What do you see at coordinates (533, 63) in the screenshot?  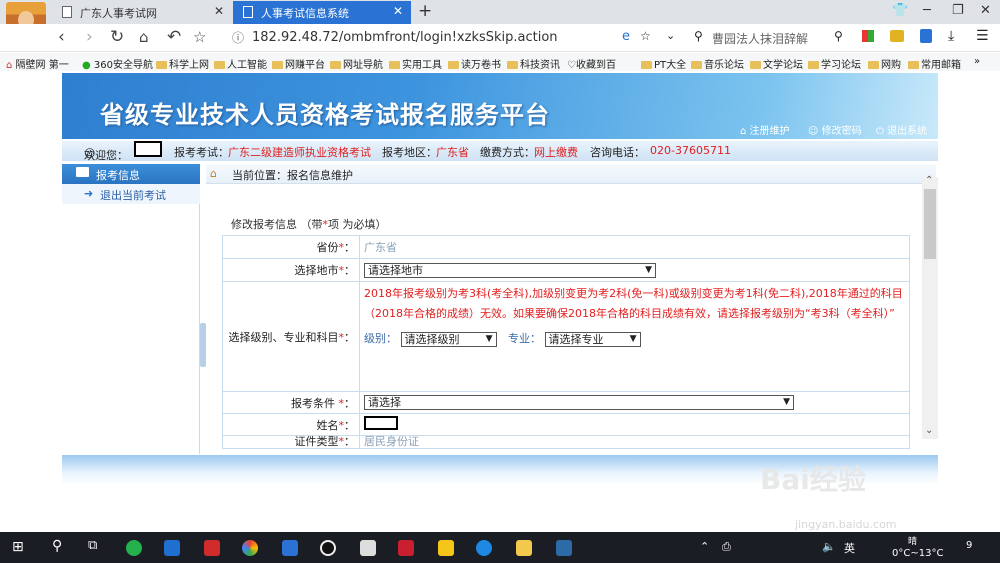 I see `bookmark-item: 科技资讯` at bounding box center [533, 63].